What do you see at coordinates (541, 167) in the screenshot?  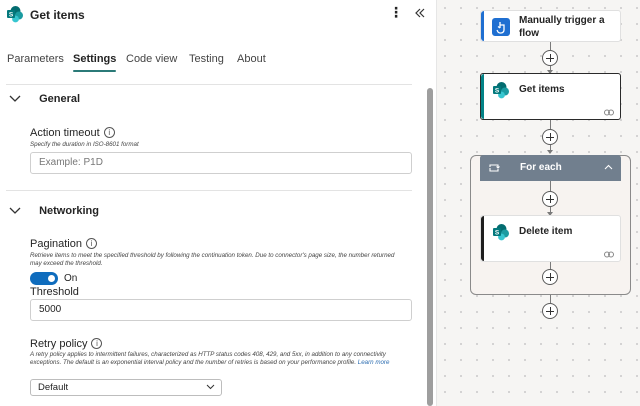 I see `for-each-label: For each` at bounding box center [541, 167].